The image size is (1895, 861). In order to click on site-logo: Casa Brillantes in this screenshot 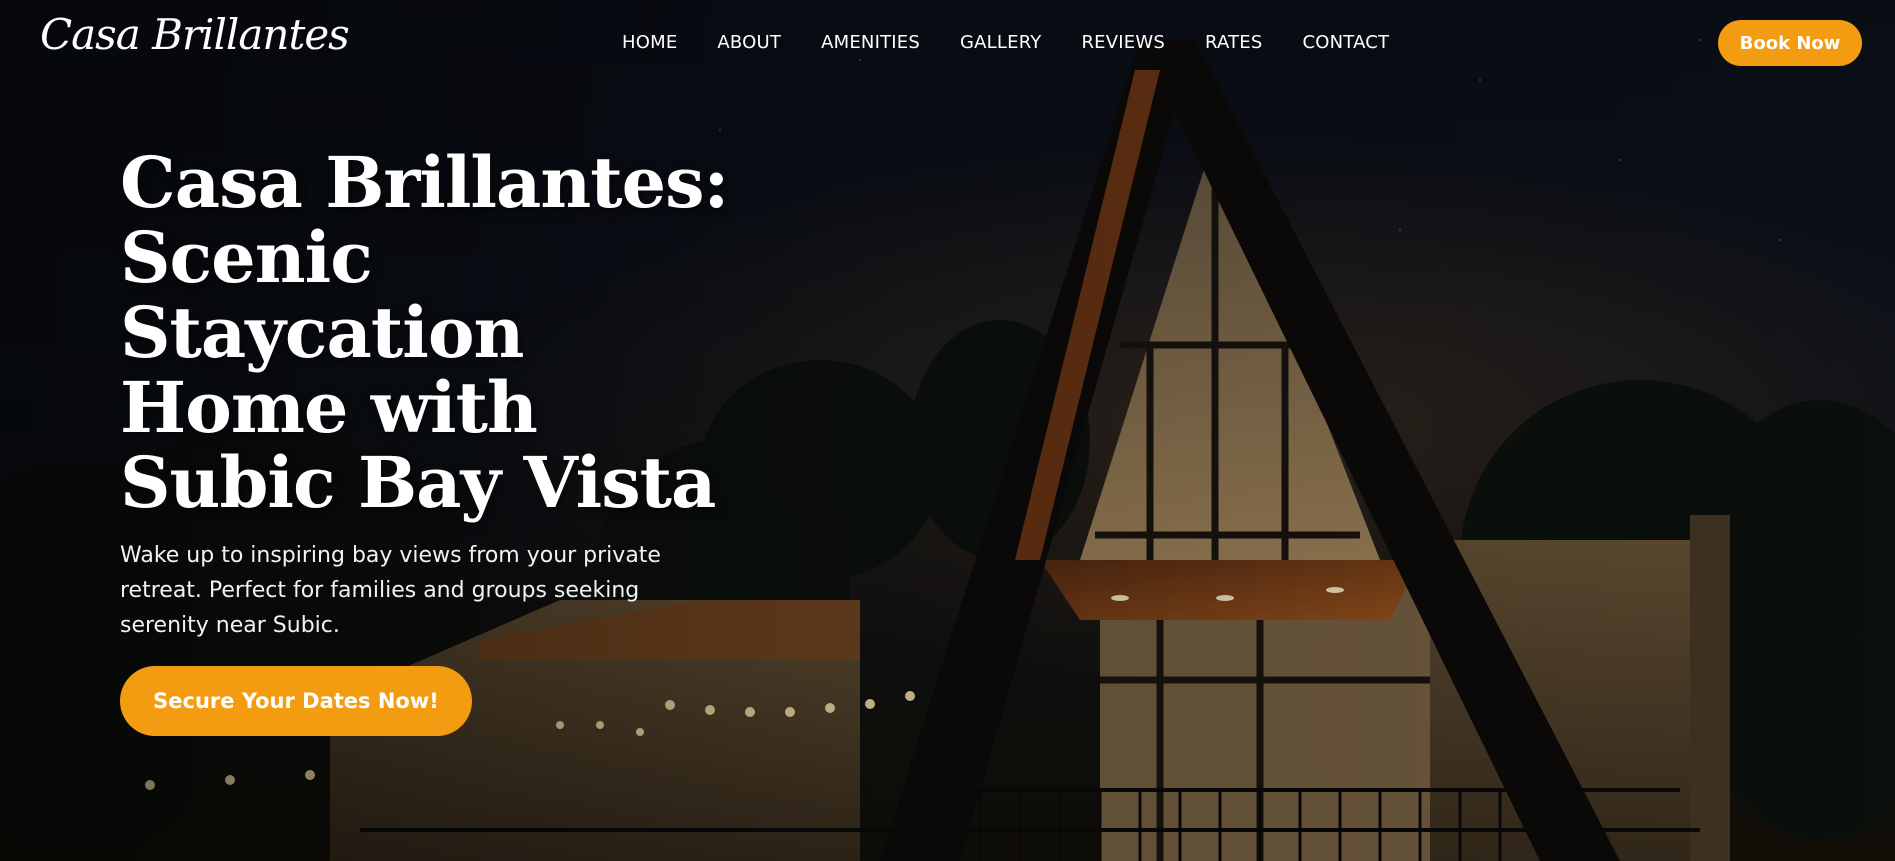, I will do `click(195, 34)`.